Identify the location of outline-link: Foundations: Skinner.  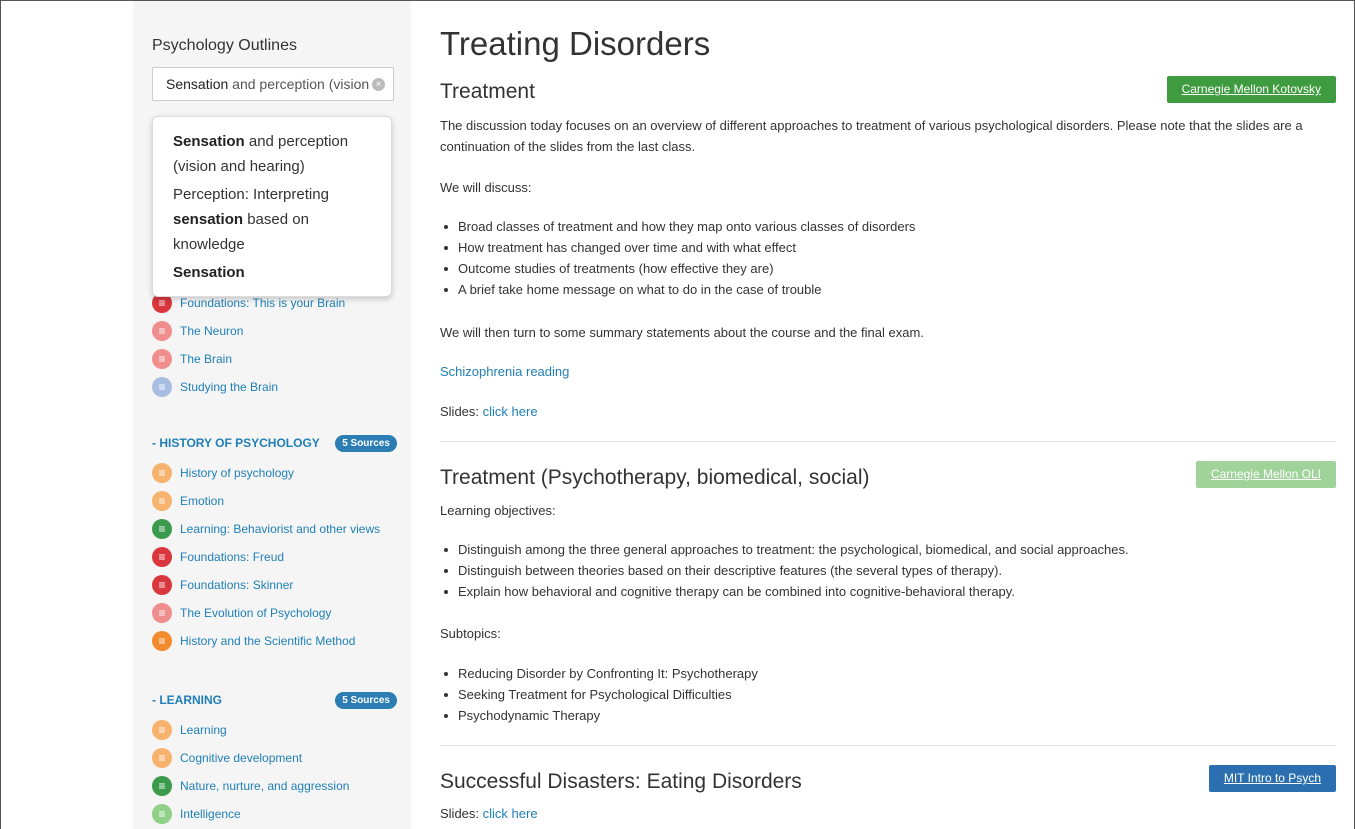
(236, 585).